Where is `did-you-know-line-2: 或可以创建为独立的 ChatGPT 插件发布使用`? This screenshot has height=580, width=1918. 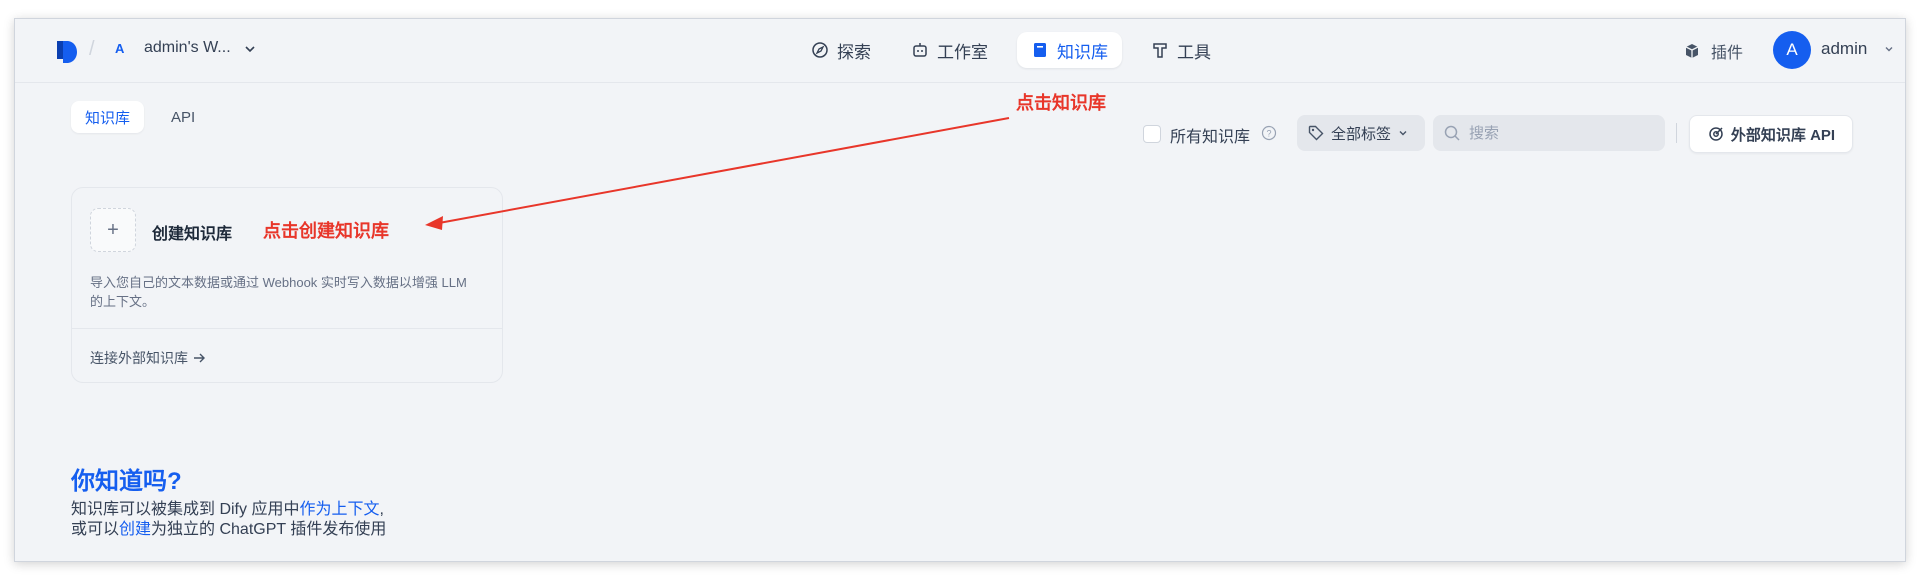
did-you-know-line-2: 或可以创建为独立的 ChatGPT 插件发布使用 is located at coordinates (228, 527).